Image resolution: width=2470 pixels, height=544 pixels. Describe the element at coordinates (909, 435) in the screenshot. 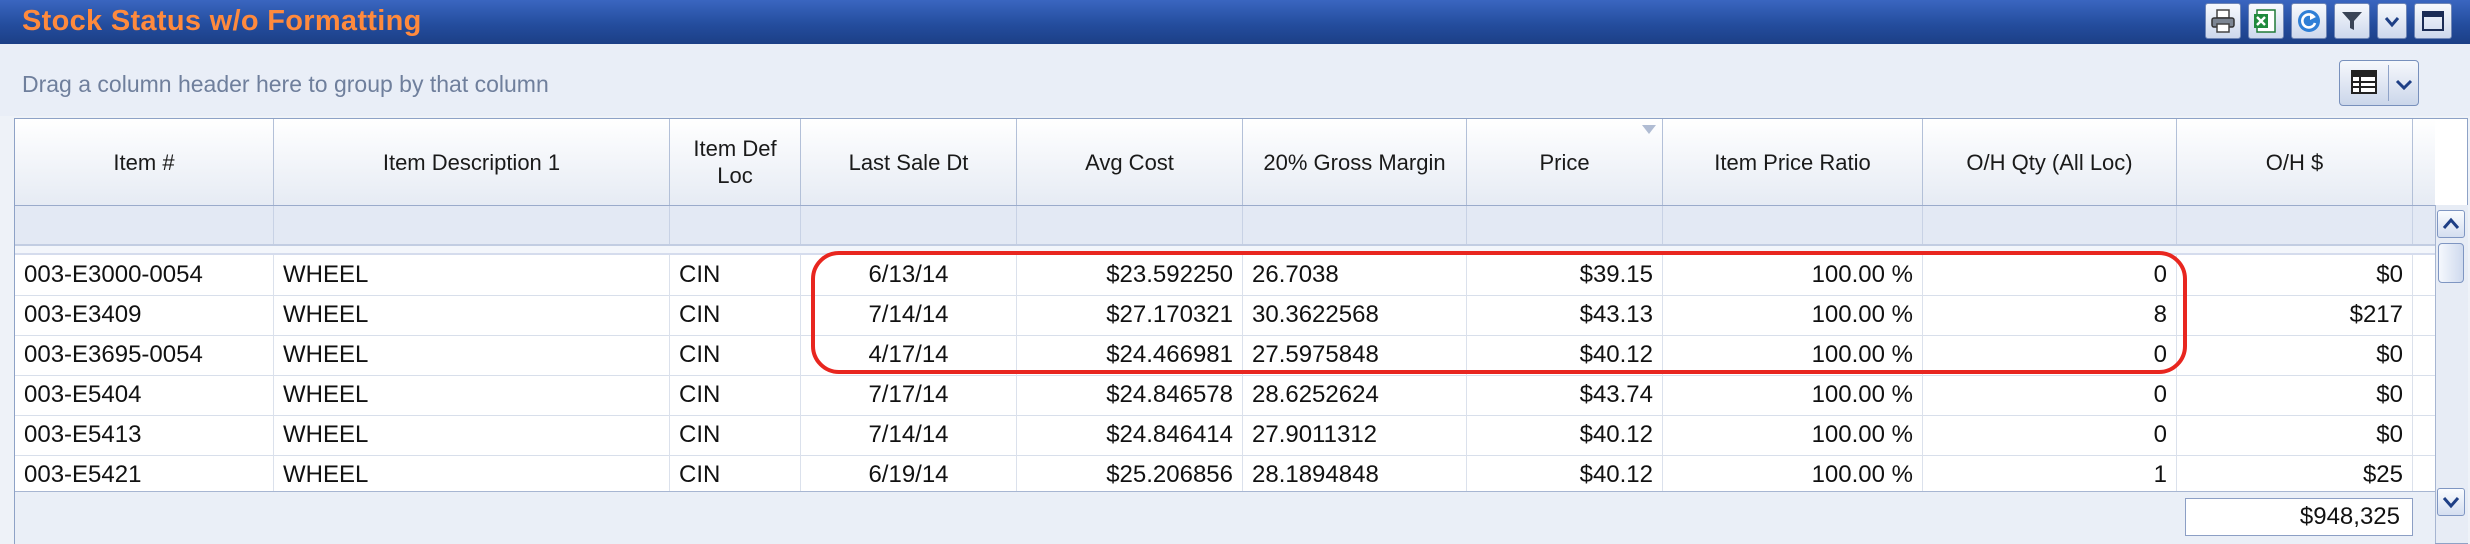

I see `cell-last-sale-dt: 7/14/14` at that location.